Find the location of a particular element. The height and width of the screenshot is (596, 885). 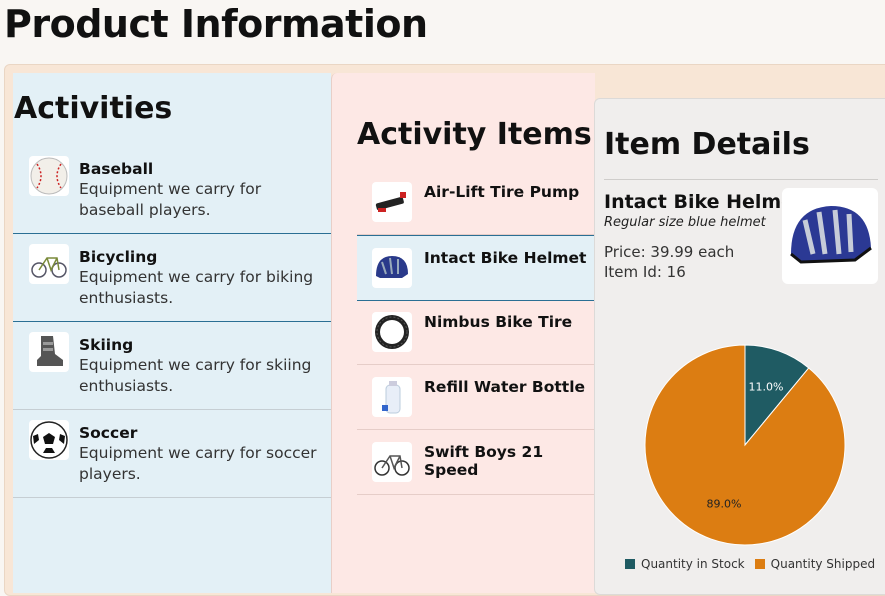

item-id: Item Id: 16 is located at coordinates (645, 272).